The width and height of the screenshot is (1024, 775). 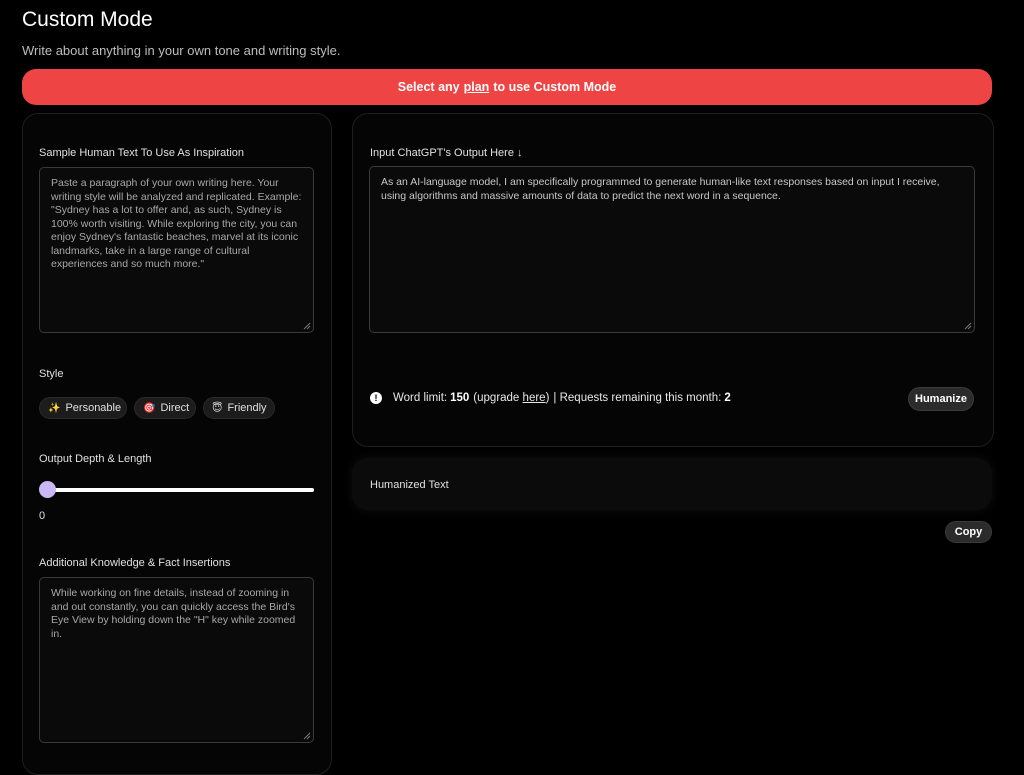 I want to click on style-chip-direct: 🎯 Direct, so click(x=165, y=408).